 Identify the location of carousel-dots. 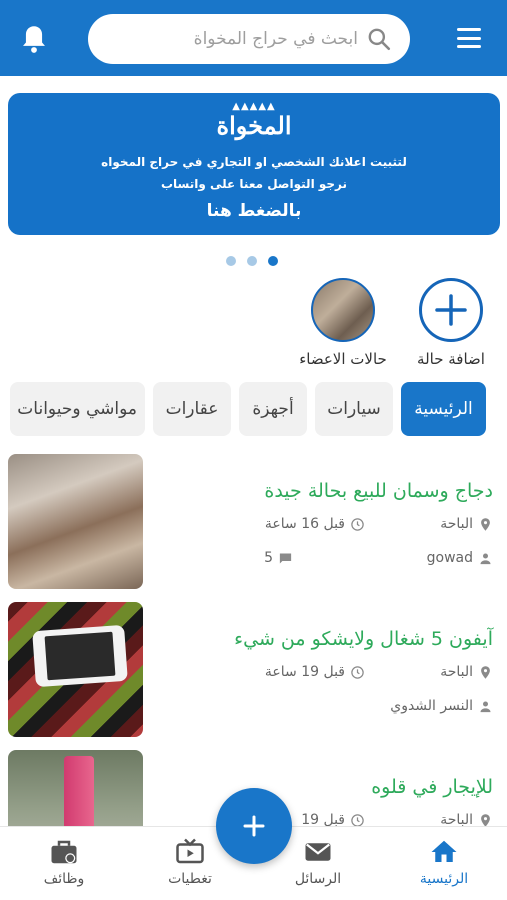
(252, 261).